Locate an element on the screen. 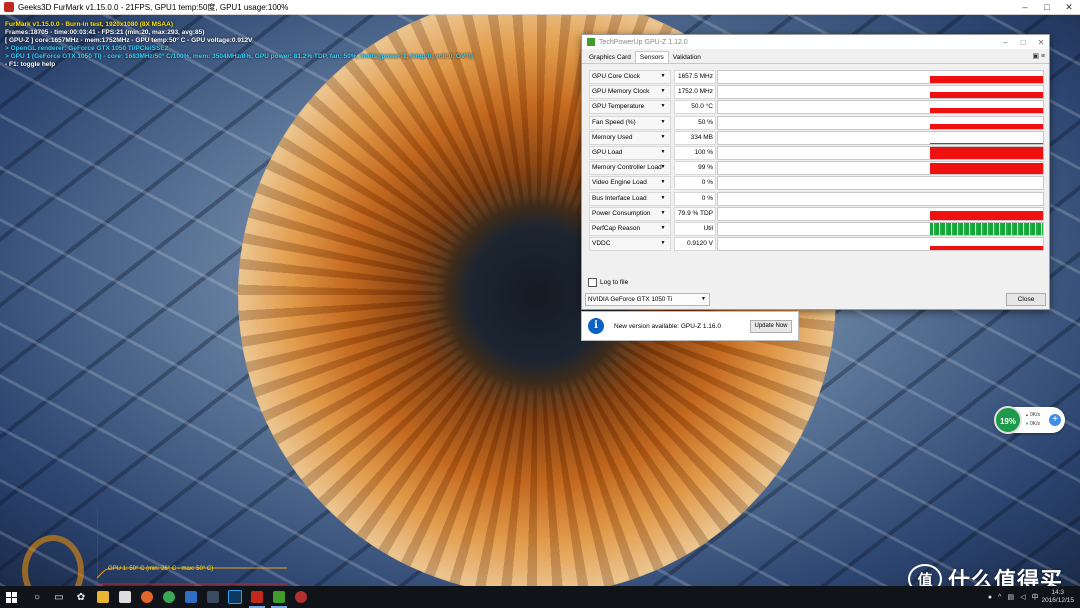  tray-app-icon: ● is located at coordinates (990, 597).